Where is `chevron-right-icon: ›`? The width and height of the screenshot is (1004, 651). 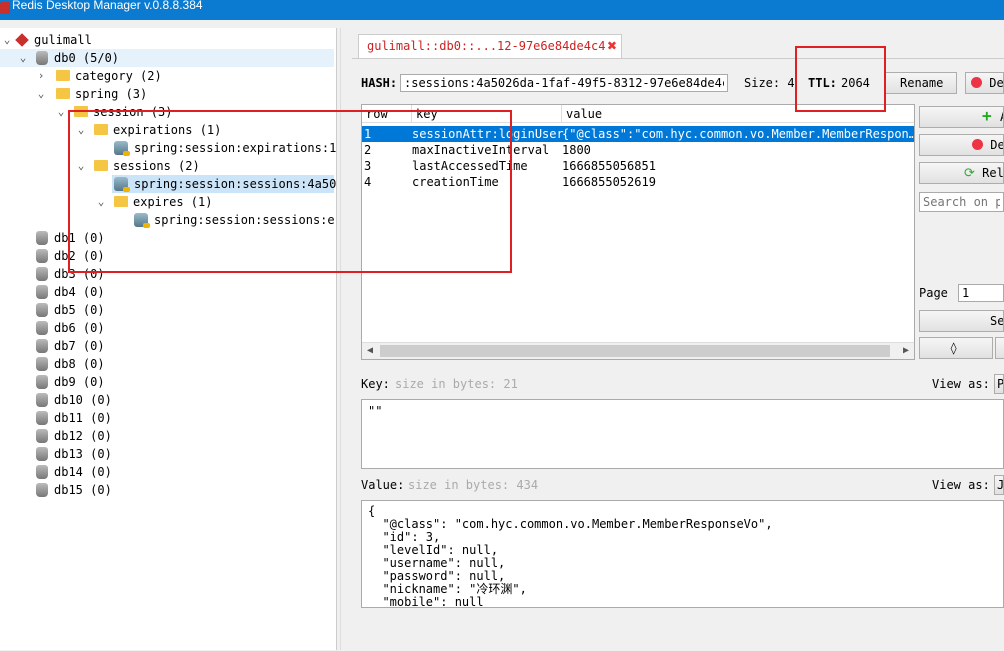
chevron-right-icon: › is located at coordinates (41, 76).